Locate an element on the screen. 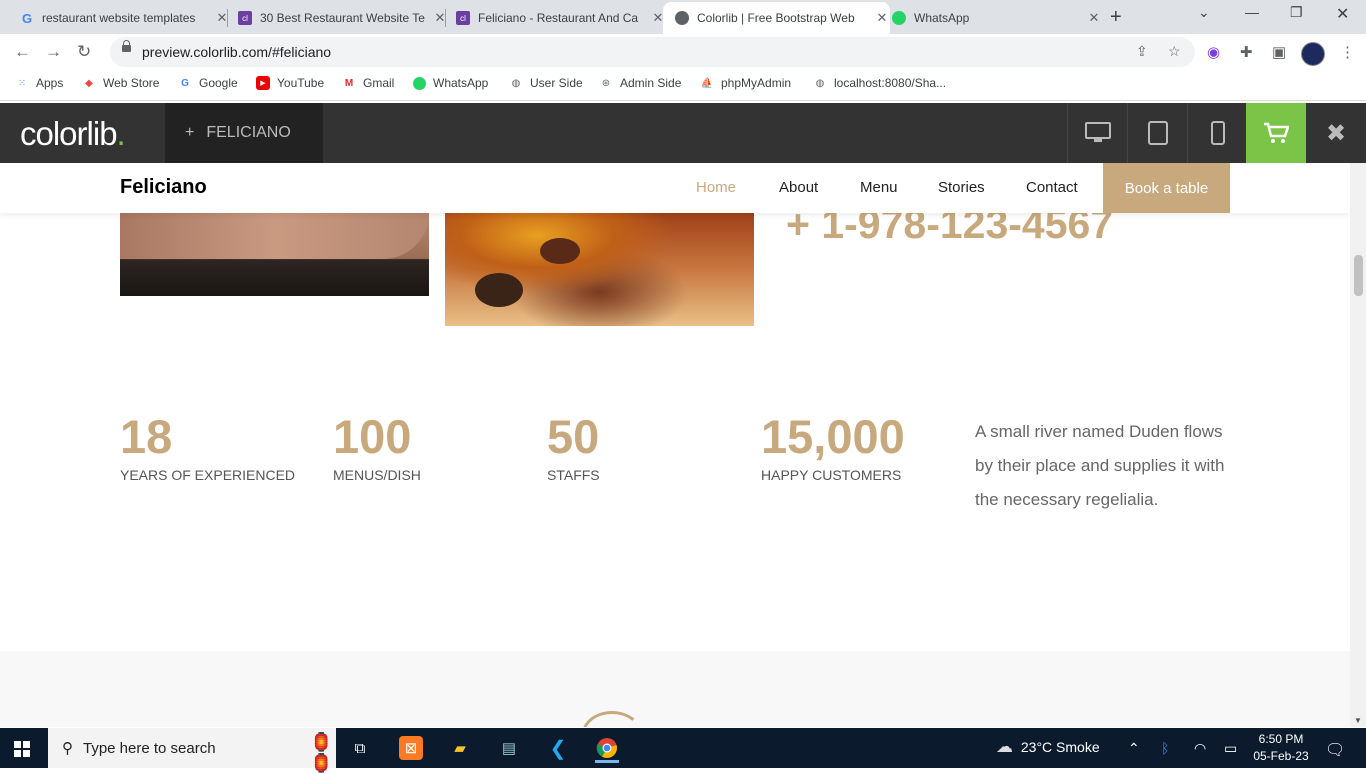 The width and height of the screenshot is (1366, 774). restore-icon: ❐ is located at coordinates (1296, 12).